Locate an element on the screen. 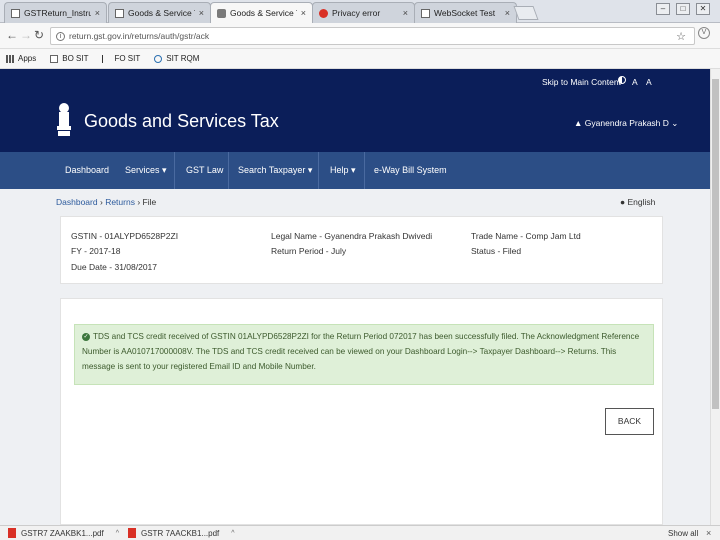 The width and height of the screenshot is (720, 540). warning-icon is located at coordinates (323, 13).